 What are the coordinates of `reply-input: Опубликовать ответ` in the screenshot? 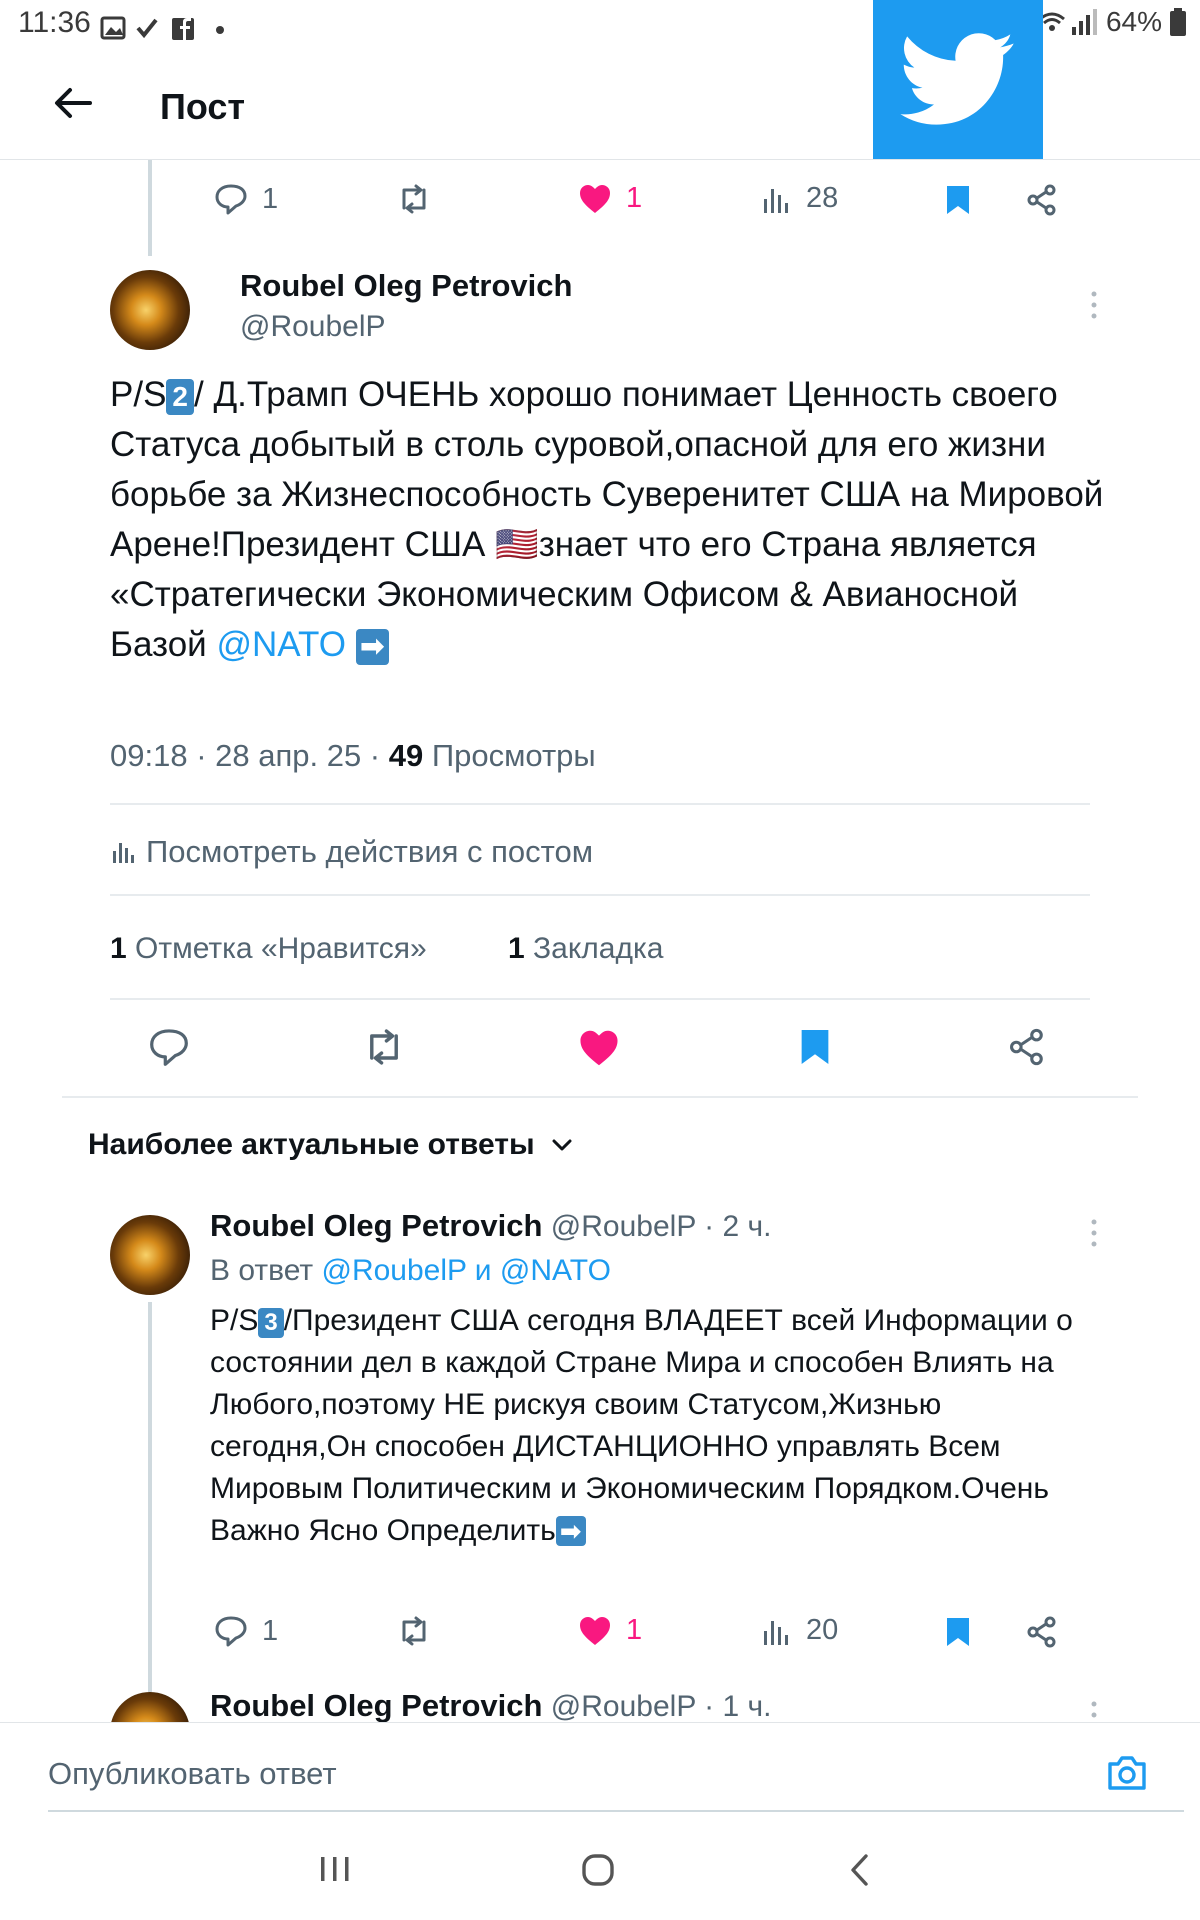 It's located at (192, 1774).